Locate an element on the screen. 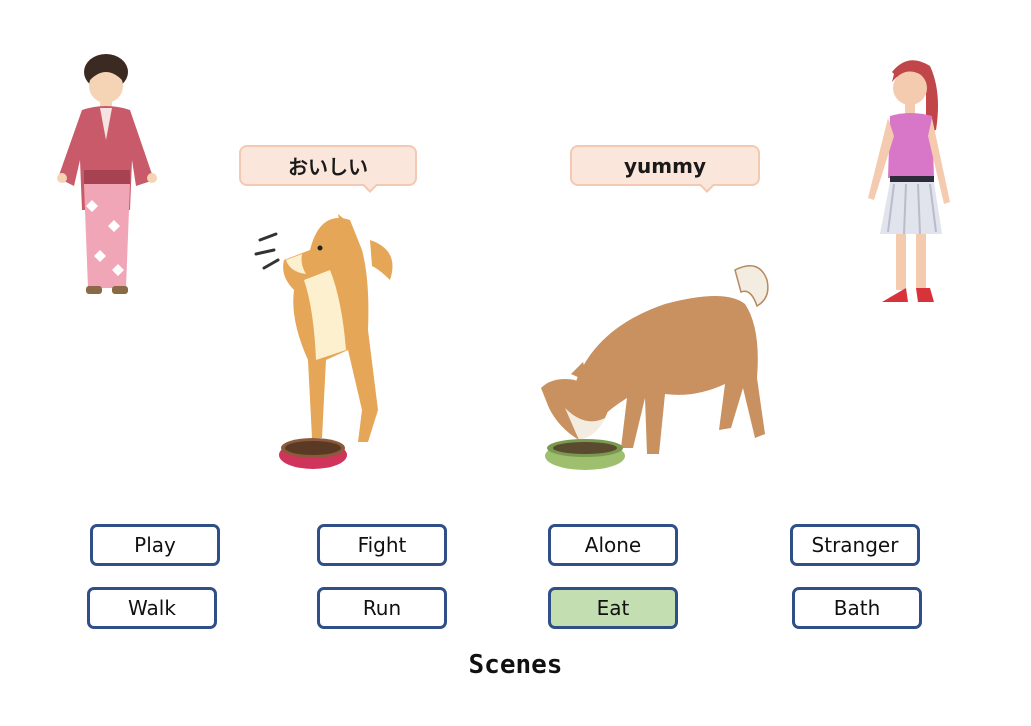  kimono-woman-icon is located at coordinates (107, 174).